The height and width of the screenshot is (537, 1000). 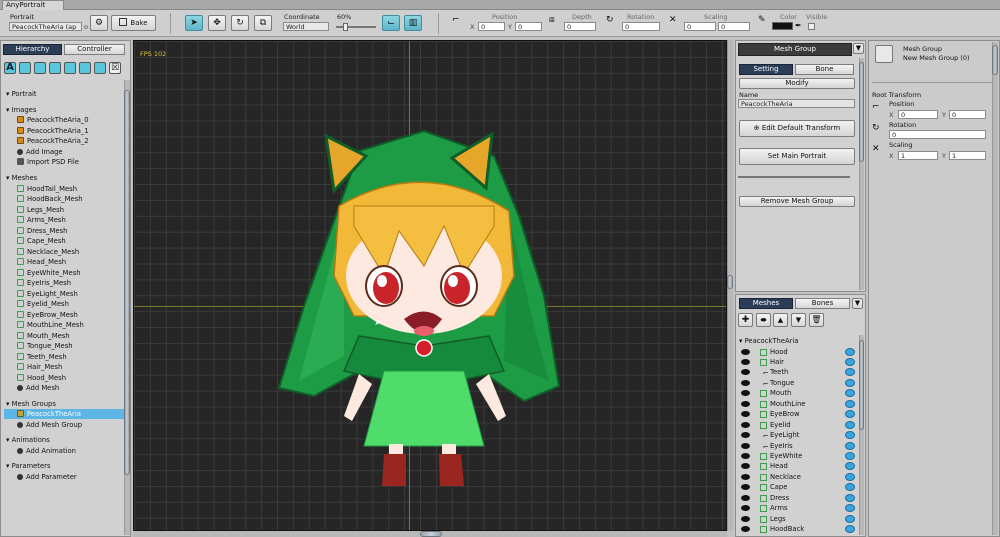 I want to click on bone-tool-button: ⌙, so click(x=391, y=23).